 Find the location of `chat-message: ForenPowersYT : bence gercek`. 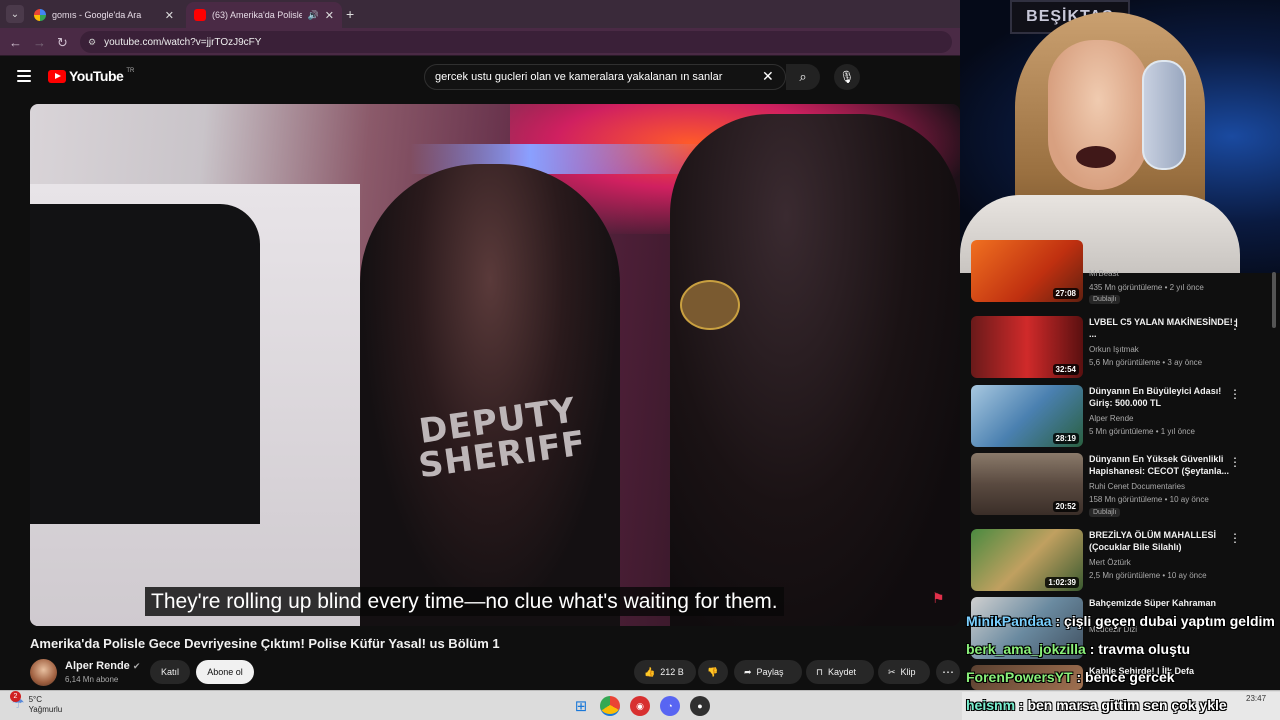

chat-message: ForenPowersYT : bence gercek is located at coordinates (1070, 677).